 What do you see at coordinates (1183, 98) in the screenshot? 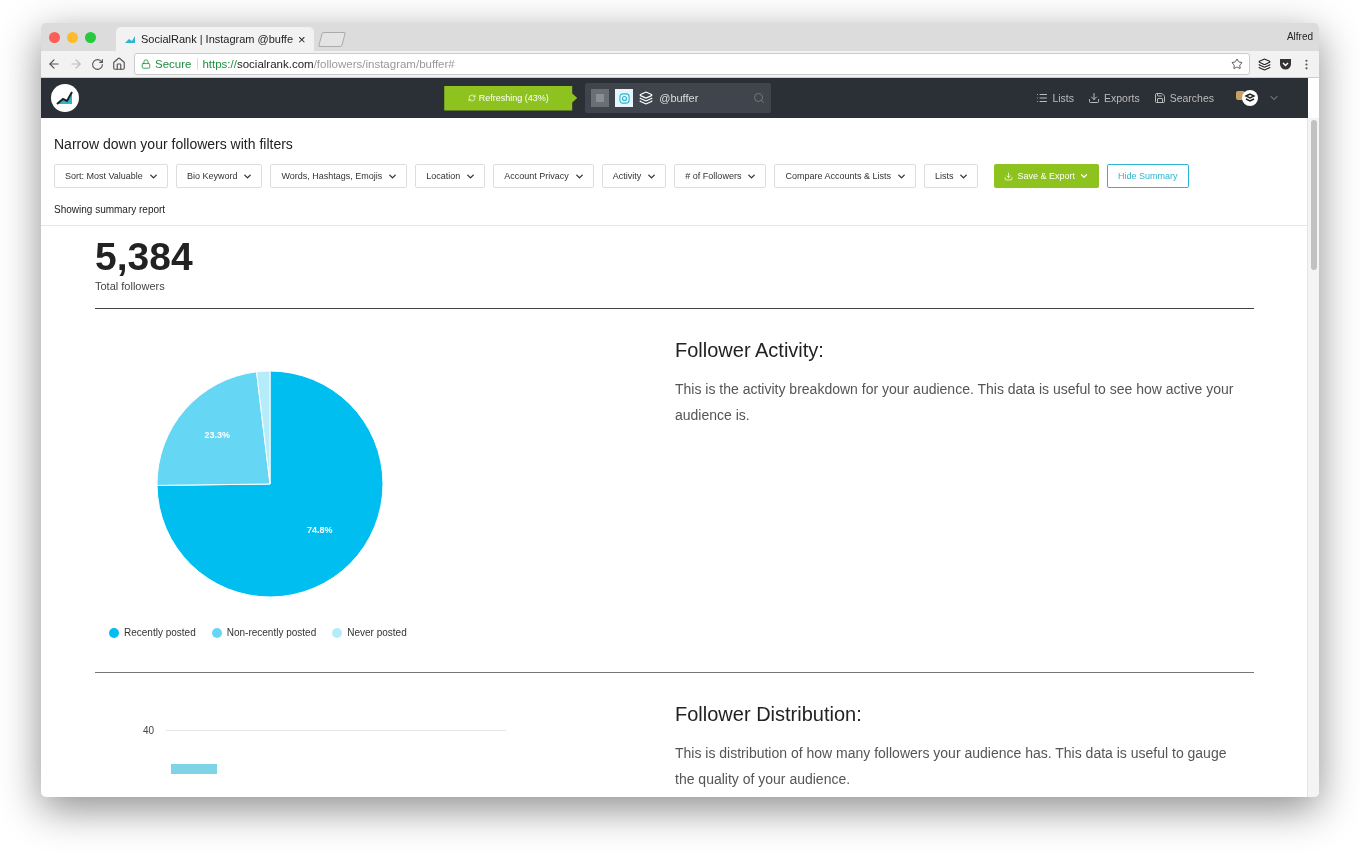
I see `nav-link: Searches` at bounding box center [1183, 98].